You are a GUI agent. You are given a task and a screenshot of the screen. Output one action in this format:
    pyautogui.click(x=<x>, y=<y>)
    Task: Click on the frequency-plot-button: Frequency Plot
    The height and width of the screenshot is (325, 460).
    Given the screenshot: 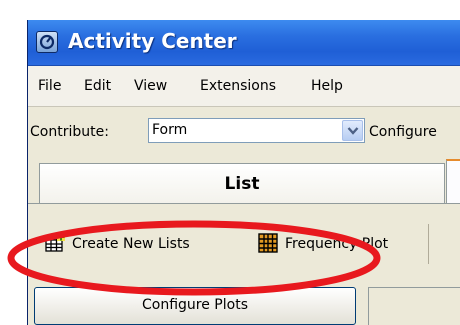 What is the action you would take?
    pyautogui.click(x=343, y=243)
    